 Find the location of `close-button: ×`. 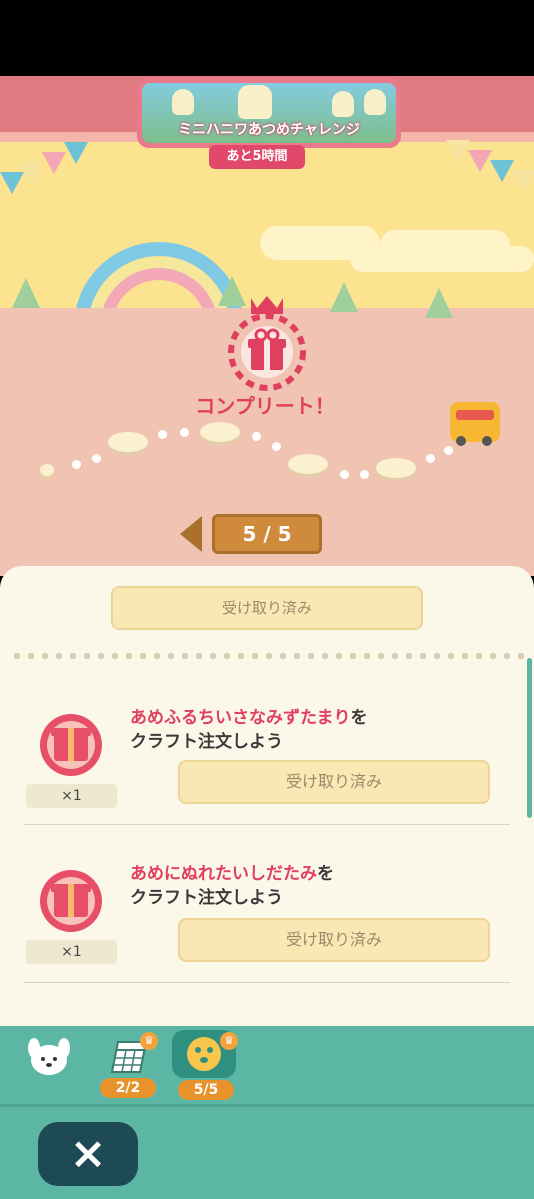

close-button: × is located at coordinates (88, 1154).